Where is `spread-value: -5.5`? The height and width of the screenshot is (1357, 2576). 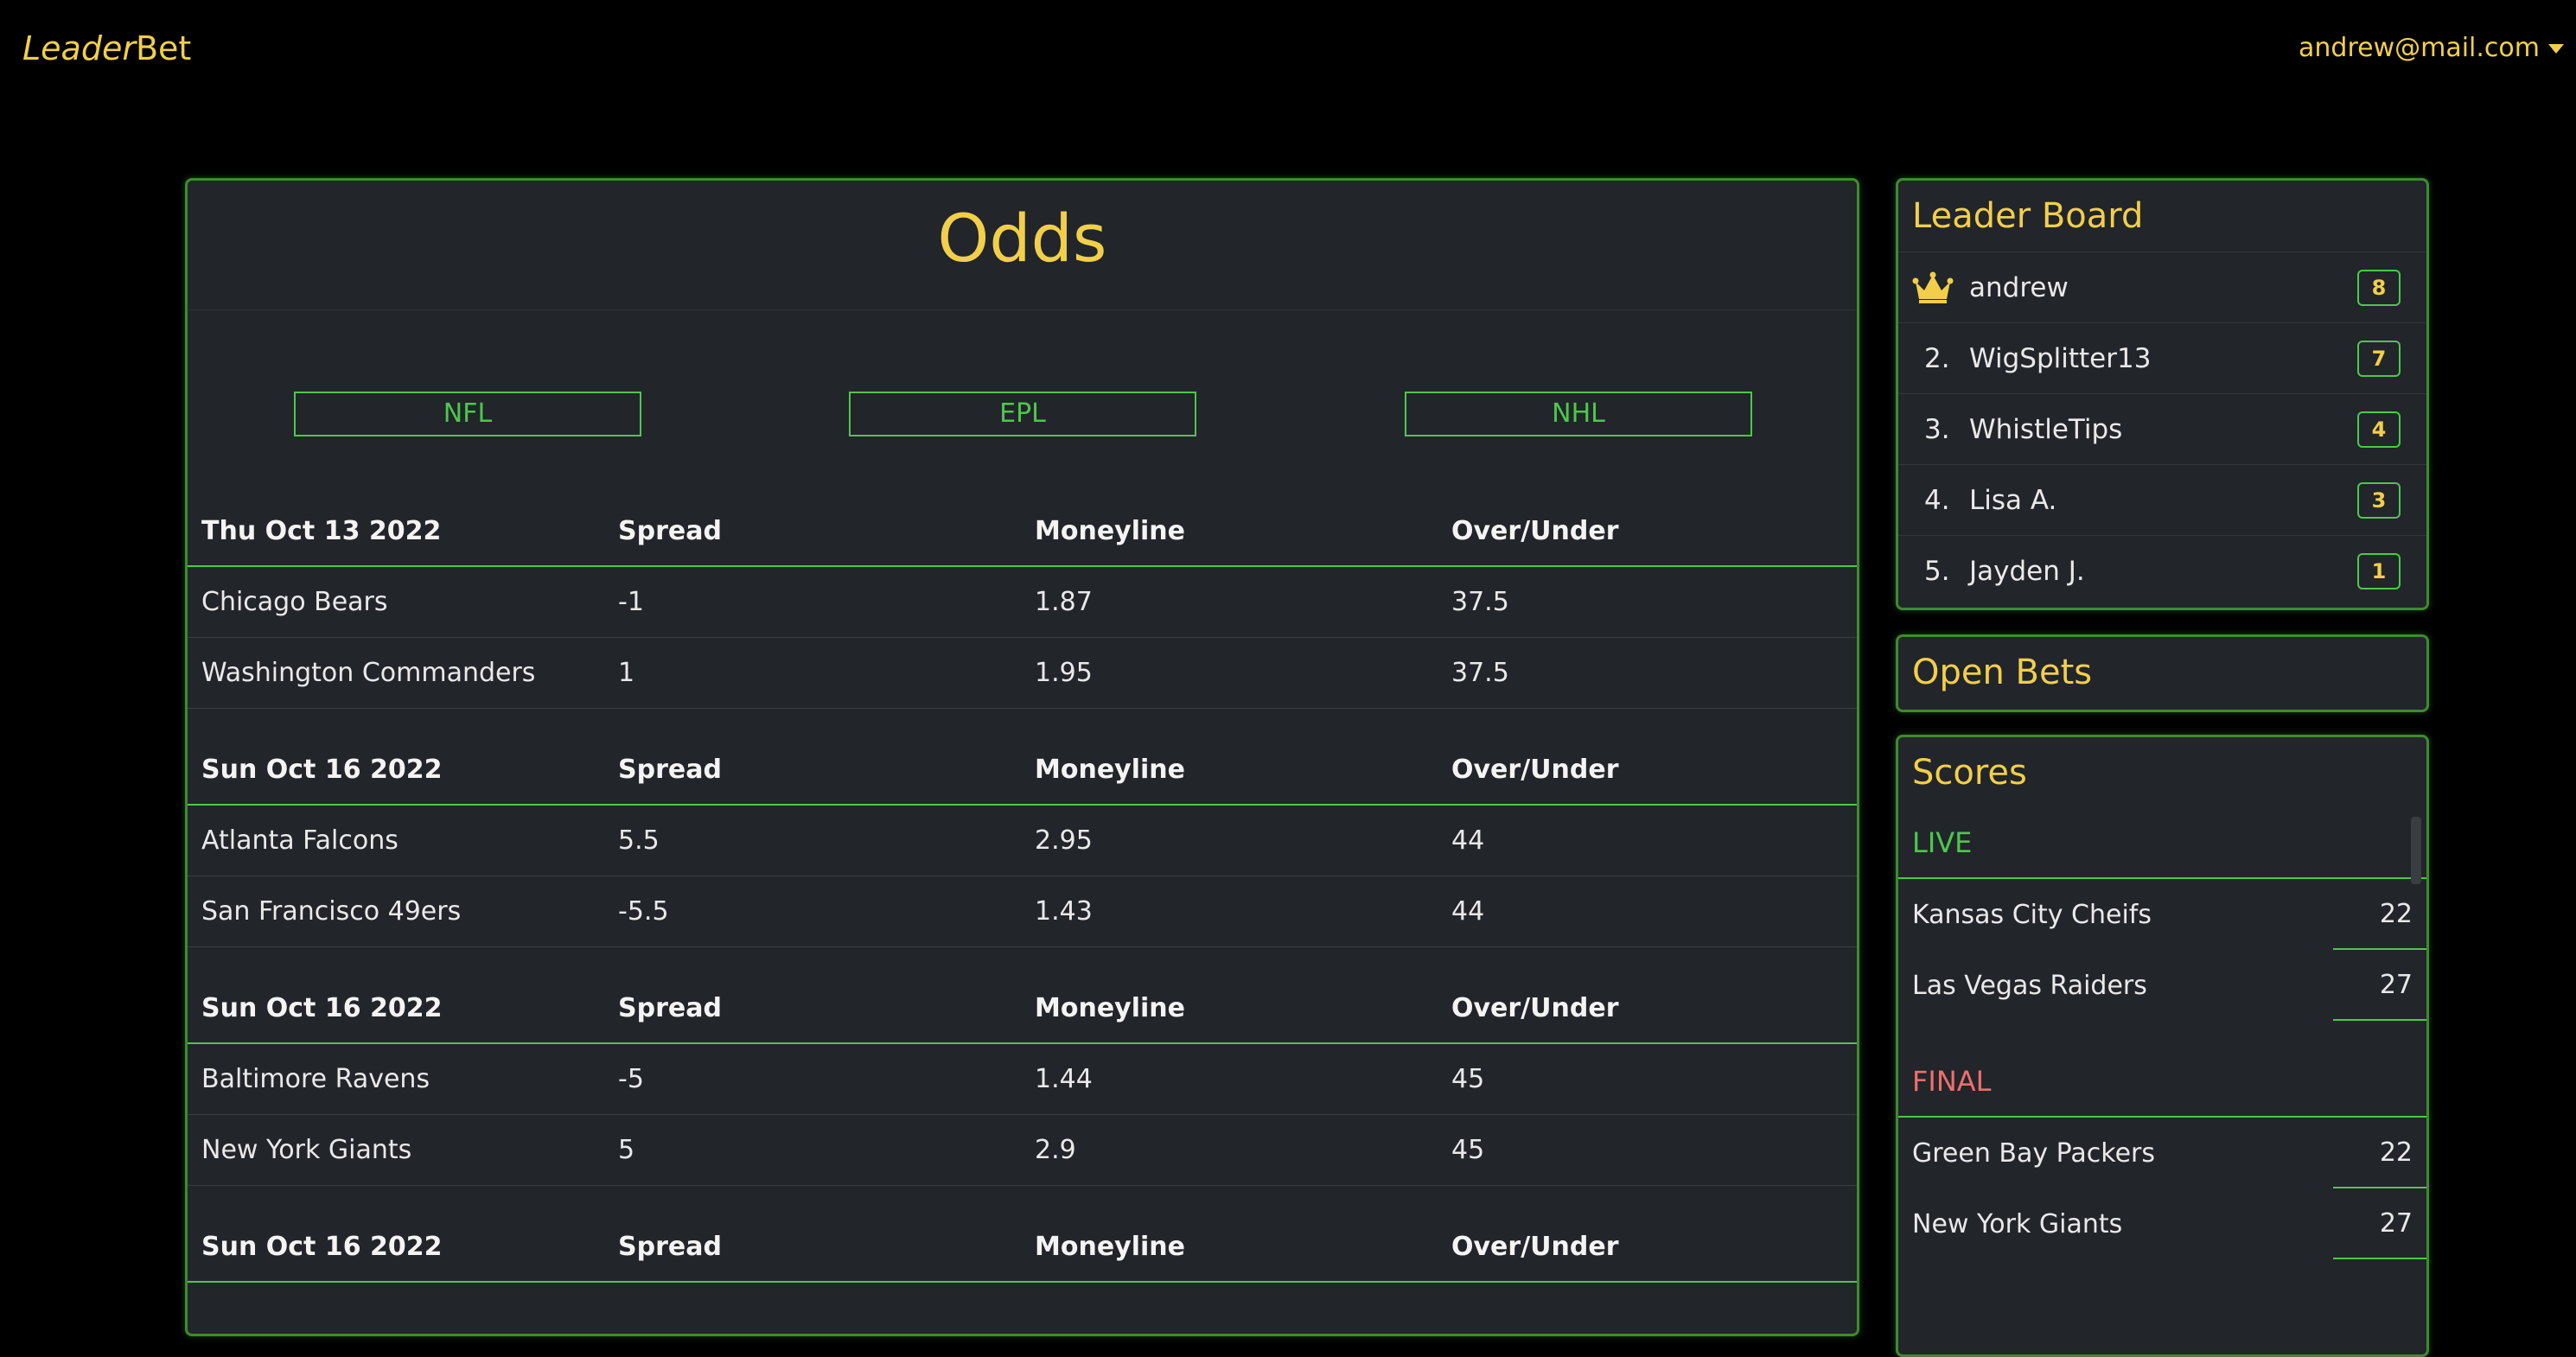 spread-value: -5.5 is located at coordinates (826, 911).